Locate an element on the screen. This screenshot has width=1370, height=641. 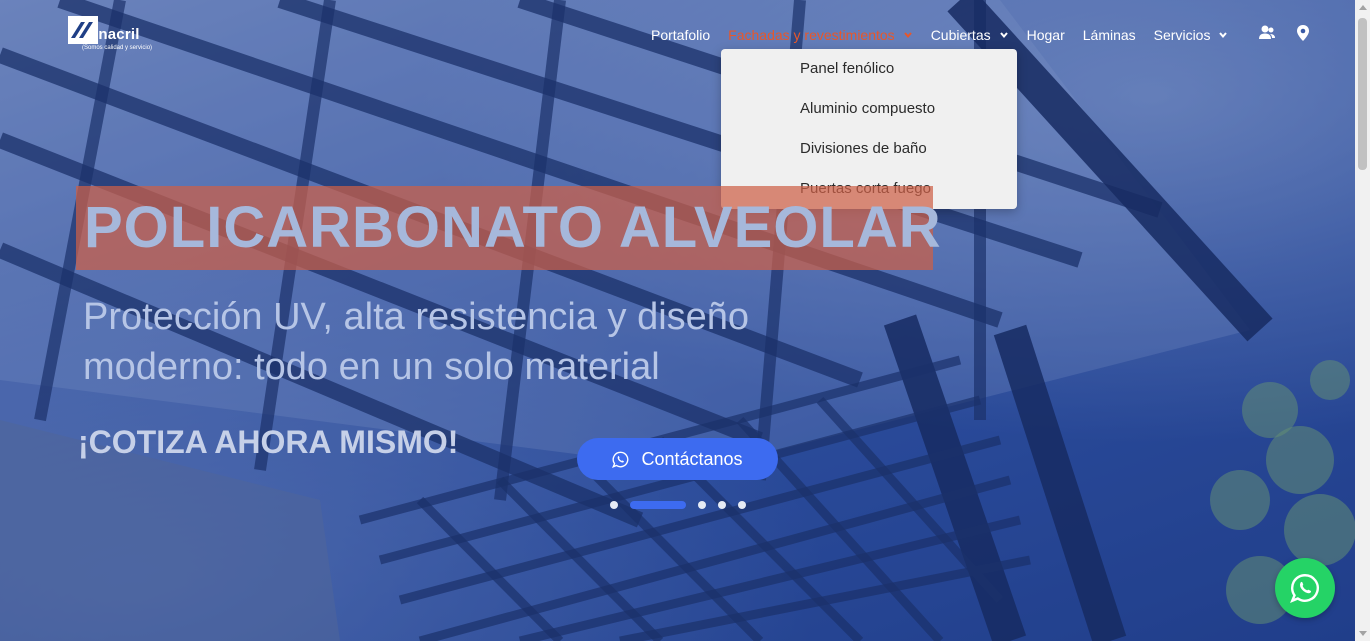
nav-item-laminas: Láminas is located at coordinates (1109, 35).